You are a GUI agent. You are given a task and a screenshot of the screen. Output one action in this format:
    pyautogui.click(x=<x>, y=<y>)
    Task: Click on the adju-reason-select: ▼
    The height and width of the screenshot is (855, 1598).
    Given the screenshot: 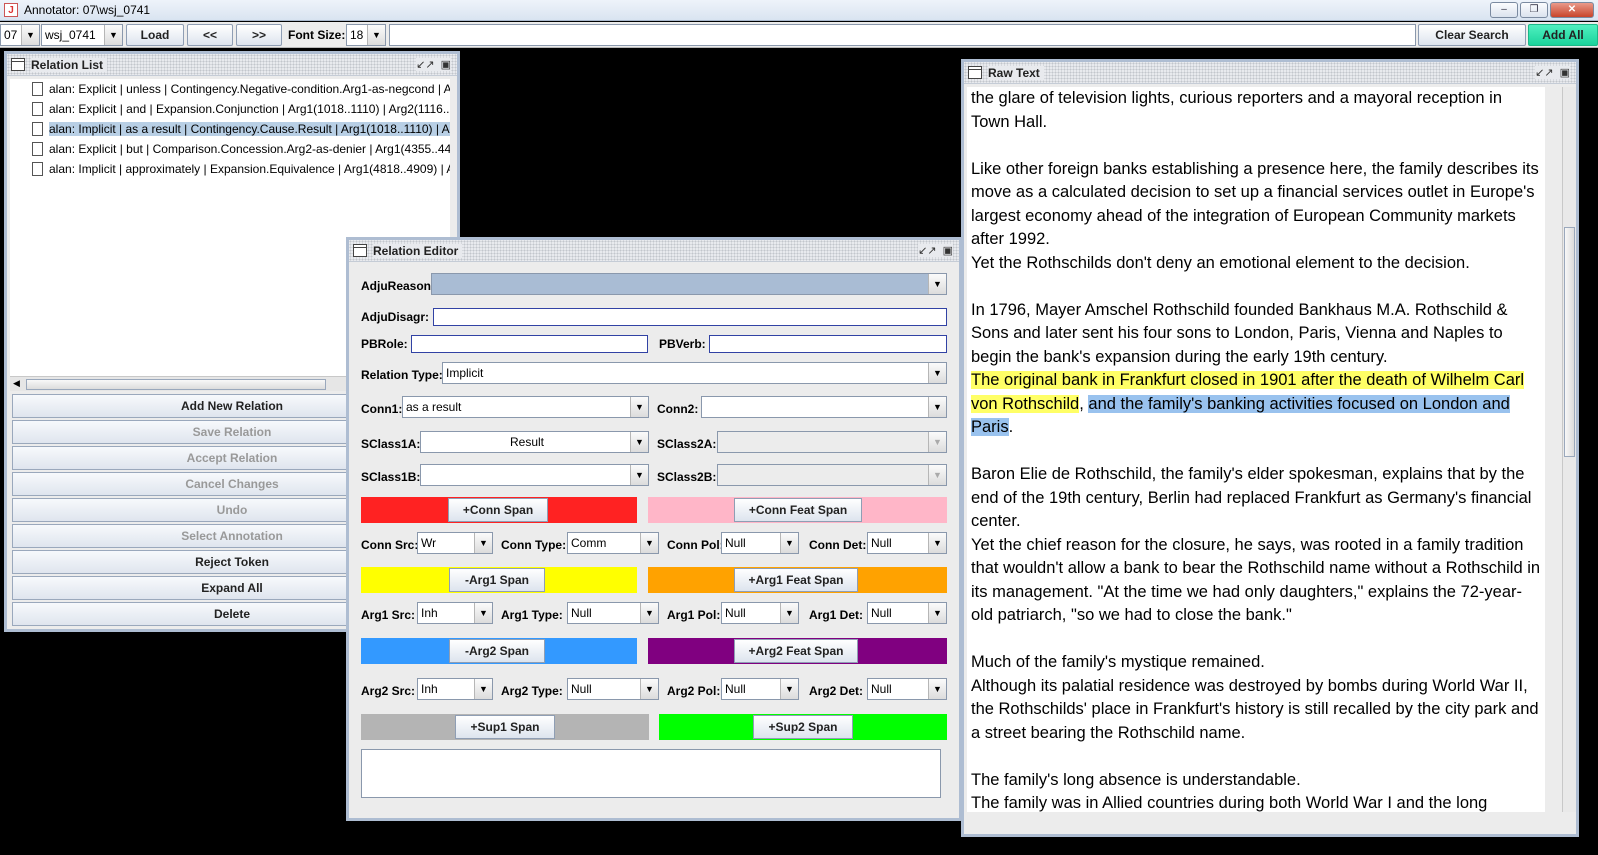 What is the action you would take?
    pyautogui.click(x=689, y=284)
    